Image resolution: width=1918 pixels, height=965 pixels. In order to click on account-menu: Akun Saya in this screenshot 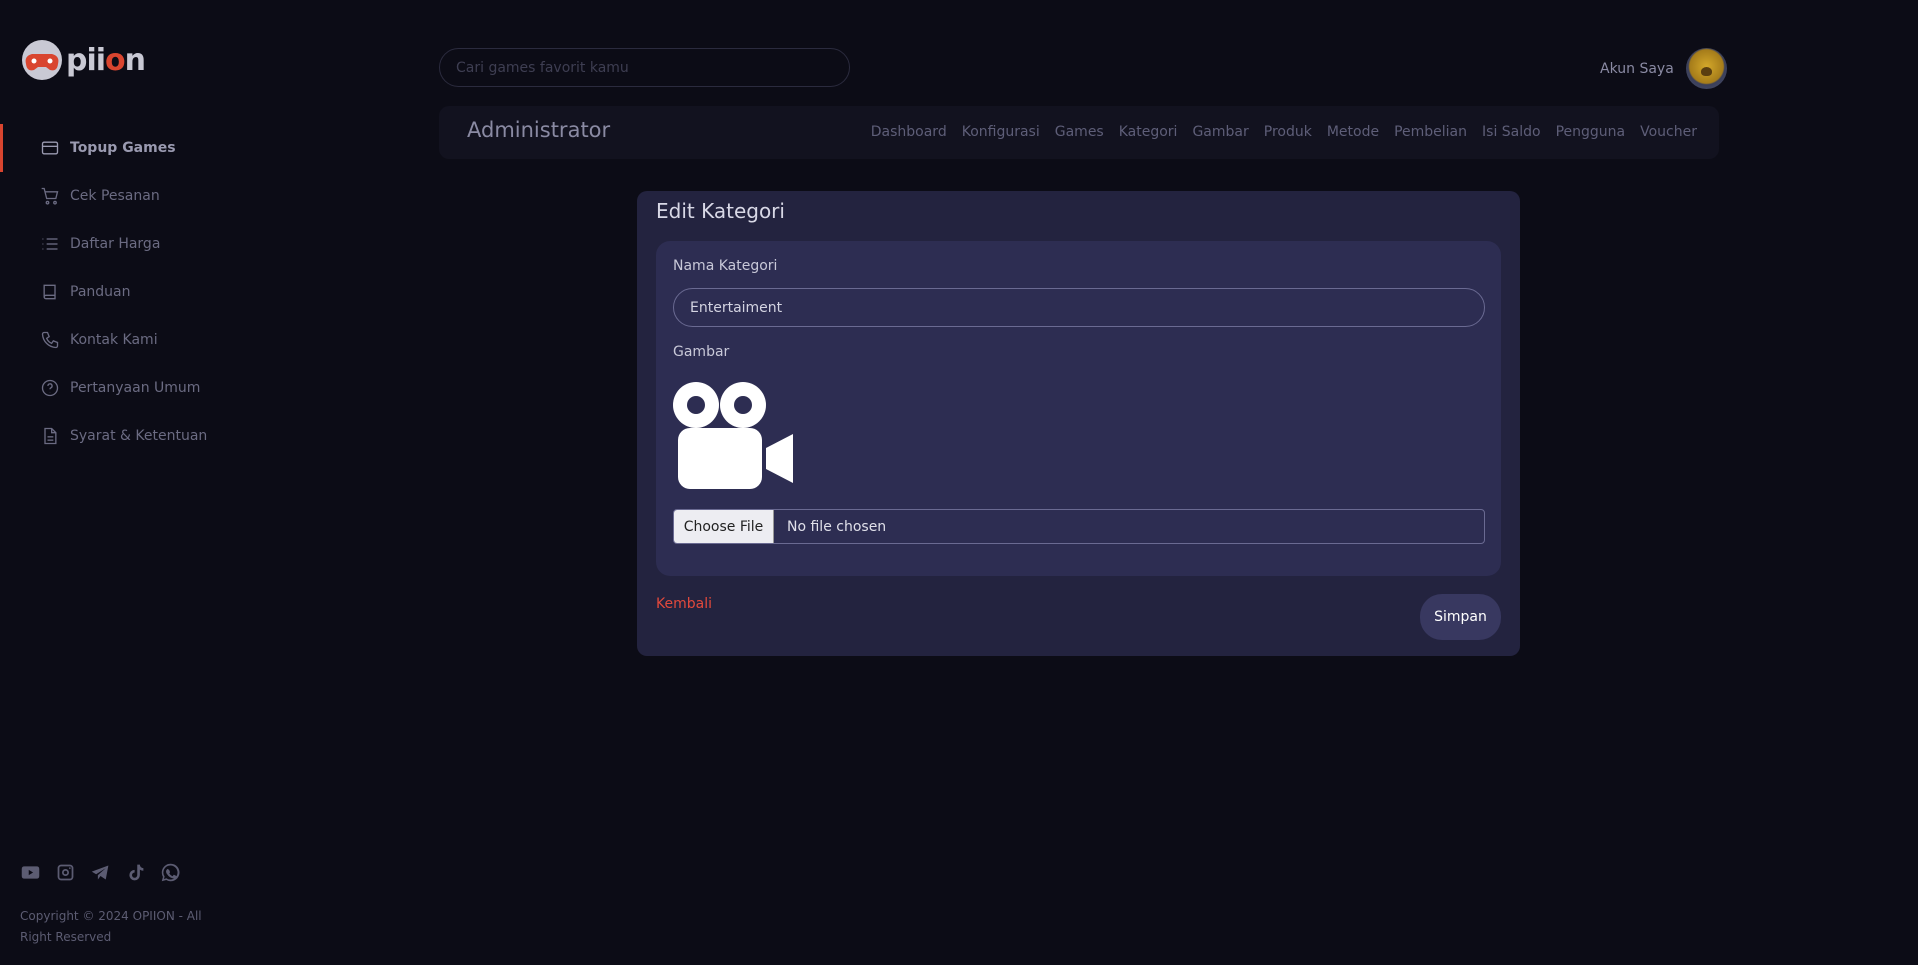, I will do `click(1663, 68)`.